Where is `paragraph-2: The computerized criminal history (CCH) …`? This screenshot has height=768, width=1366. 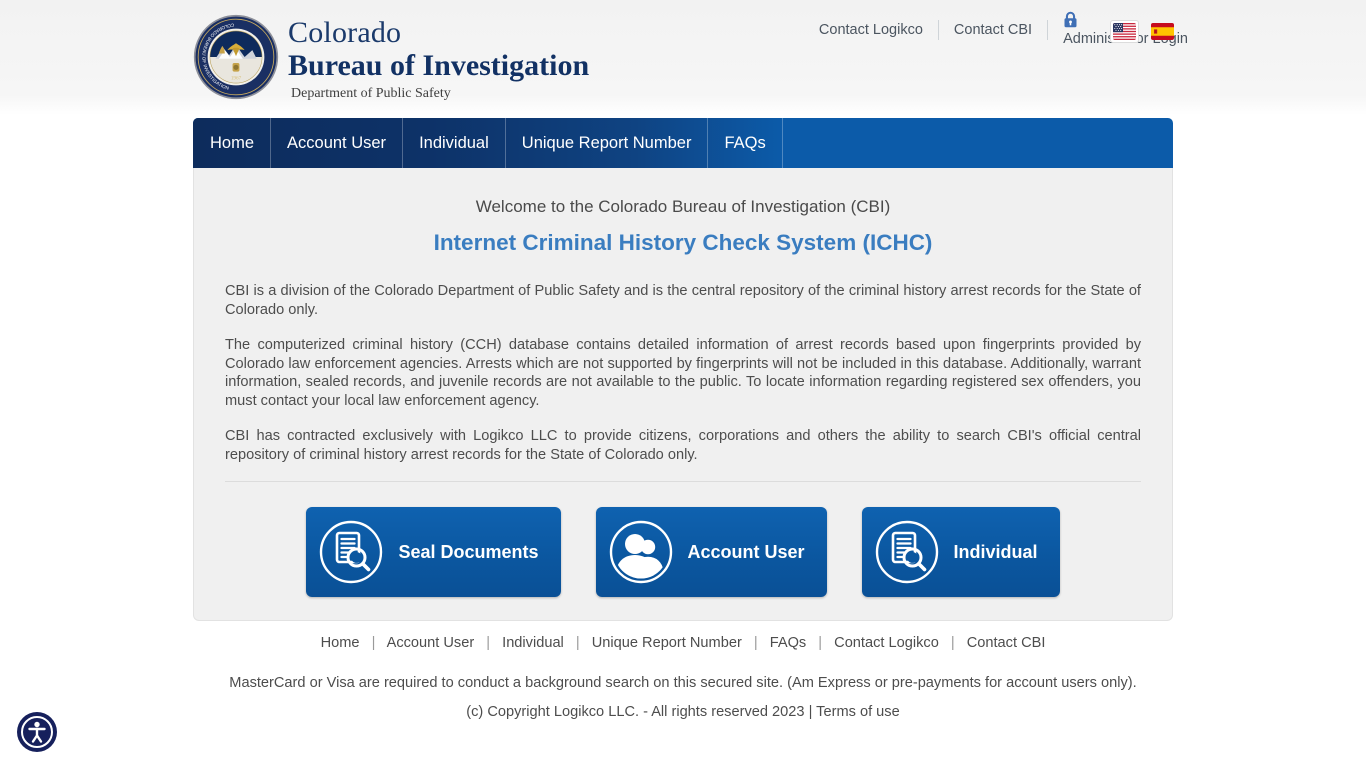
paragraph-2: The computerized criminal history (CCH) … is located at coordinates (683, 373).